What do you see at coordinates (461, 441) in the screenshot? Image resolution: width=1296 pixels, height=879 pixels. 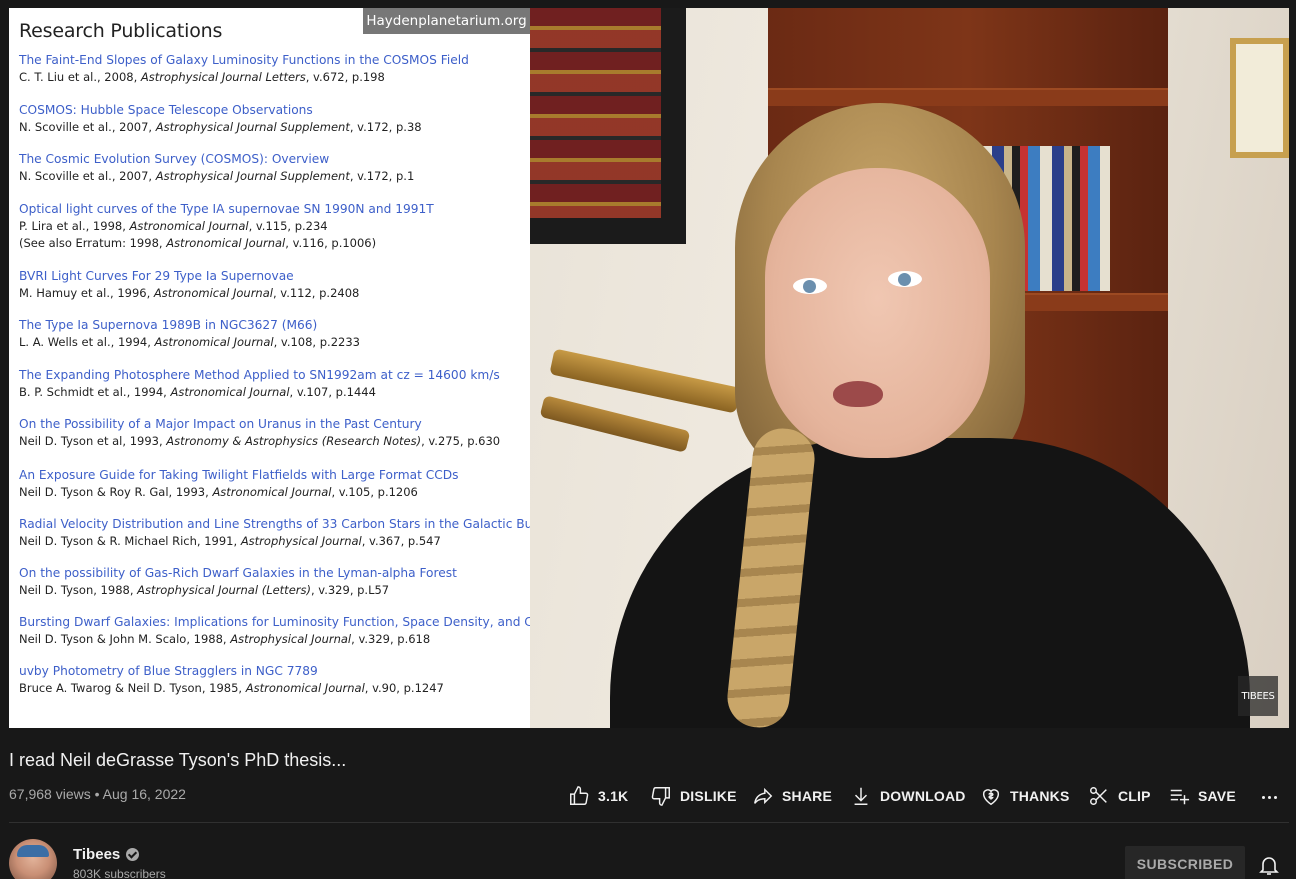 I see `citation-volume-page: , v.275, p.630` at bounding box center [461, 441].